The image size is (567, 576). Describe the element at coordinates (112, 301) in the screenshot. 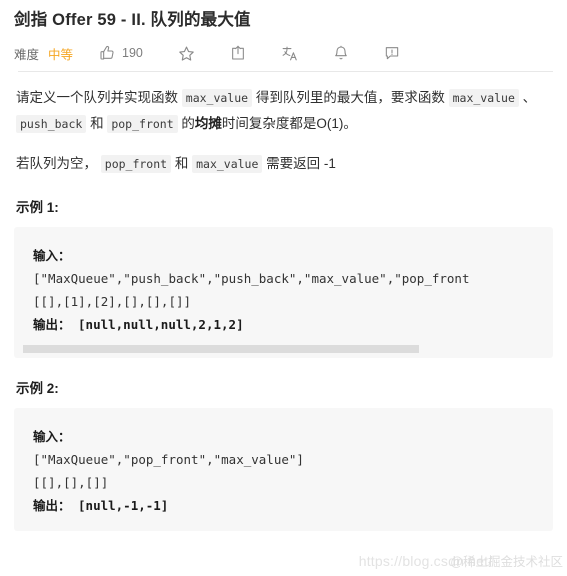

I see `example-1-input-line-2: [[],[1],[2],[],[],[]]` at that location.